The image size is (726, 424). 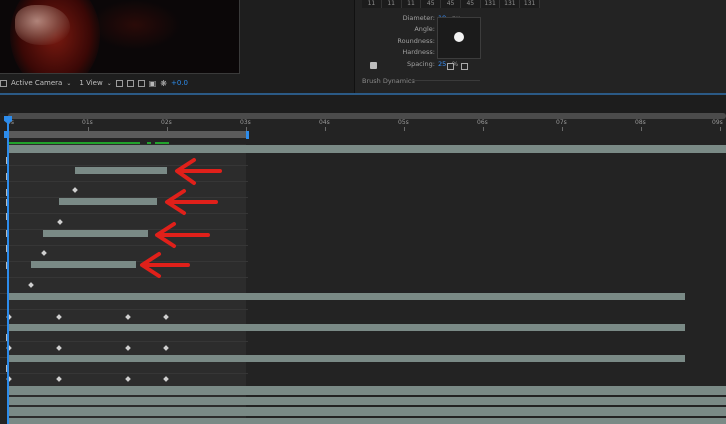 What do you see at coordinates (181, 218) in the screenshot?
I see `annotation-overlay` at bounding box center [181, 218].